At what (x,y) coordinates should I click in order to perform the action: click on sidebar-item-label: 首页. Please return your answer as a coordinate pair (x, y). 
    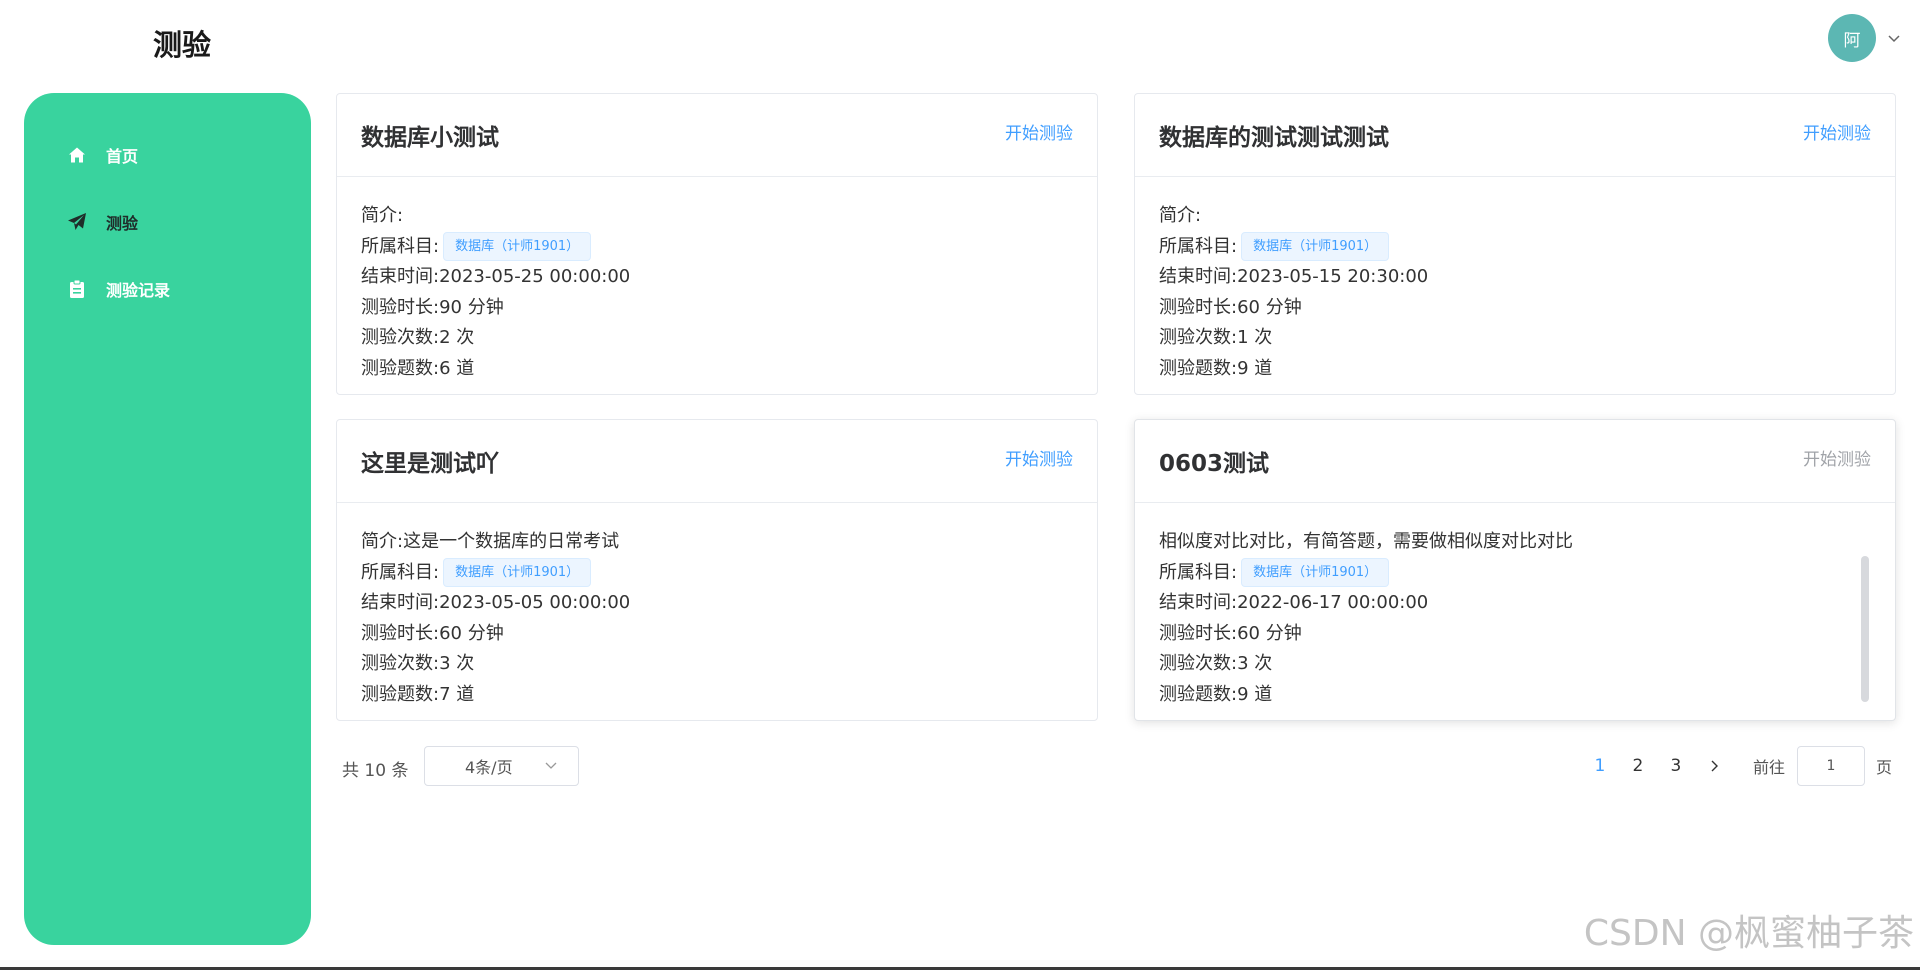
    Looking at the image, I should click on (122, 156).